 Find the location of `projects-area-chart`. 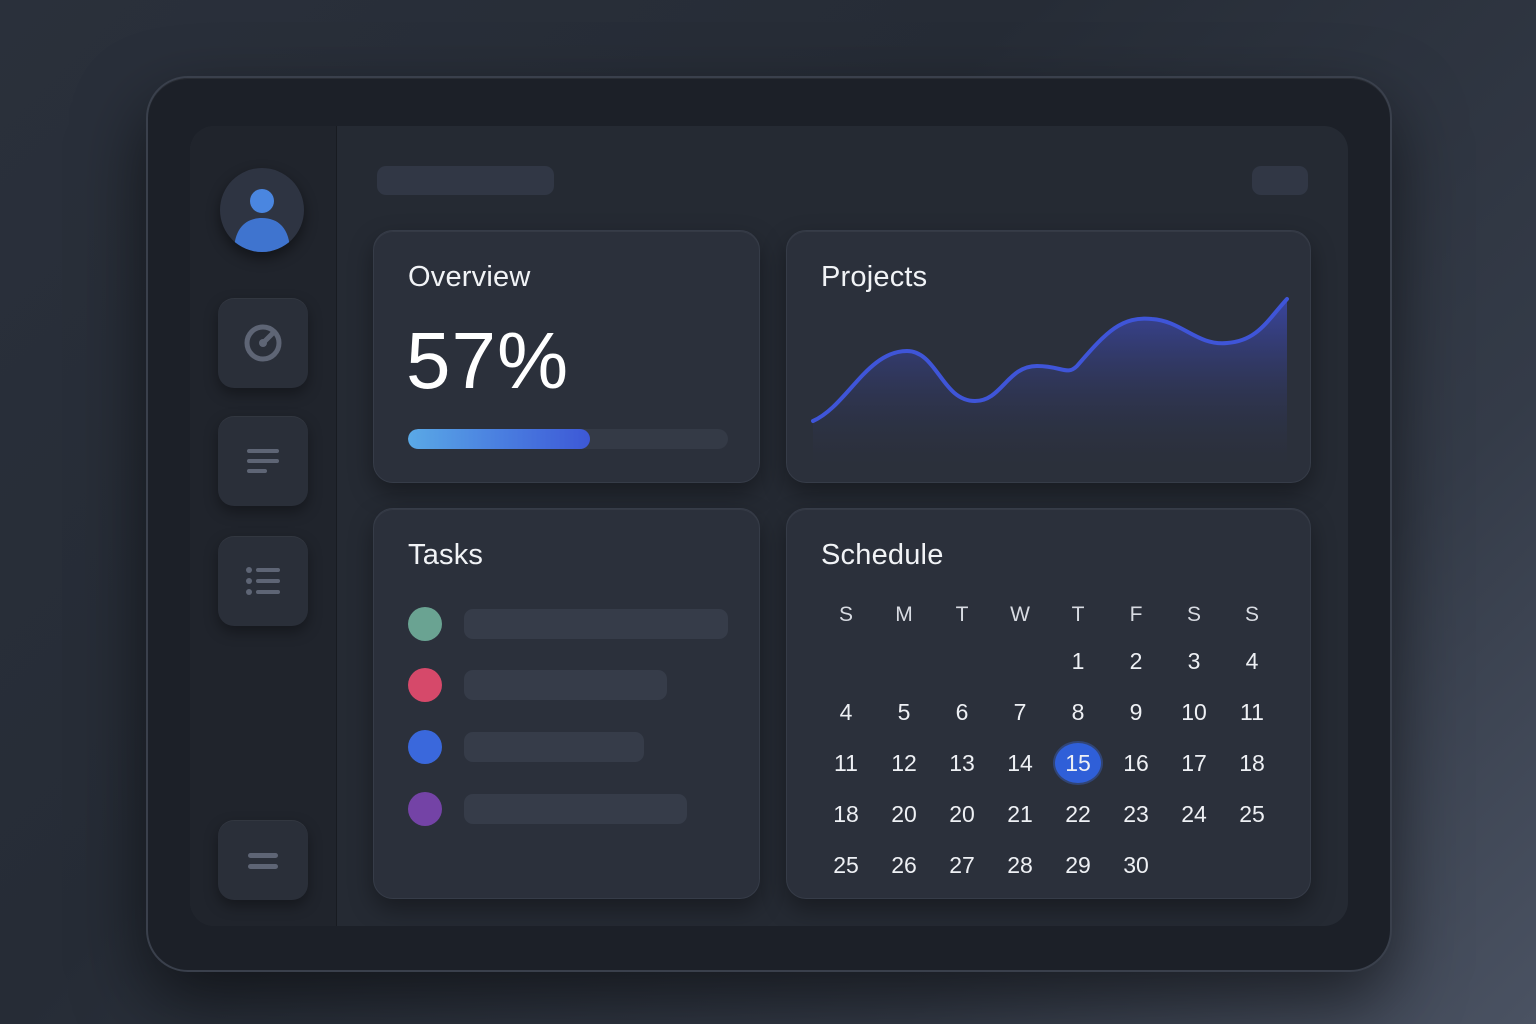

projects-area-chart is located at coordinates (1050, 381).